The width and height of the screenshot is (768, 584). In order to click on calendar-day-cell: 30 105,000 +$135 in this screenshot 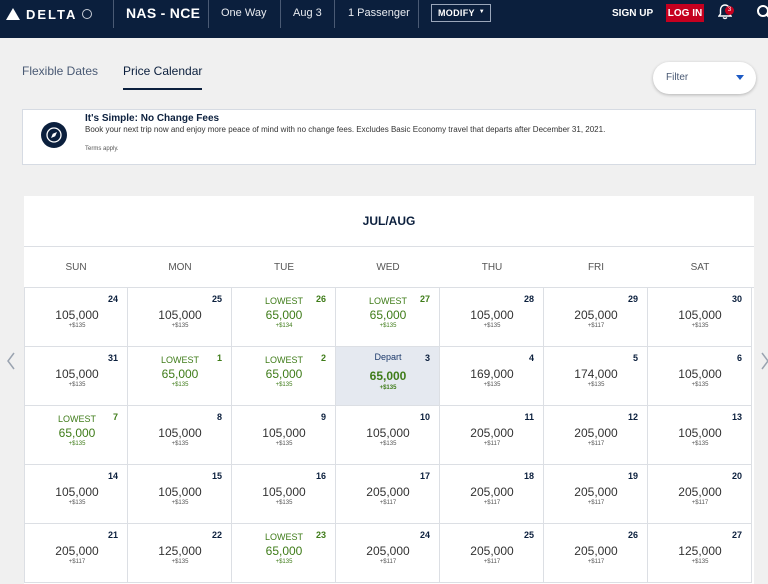, I will do `click(700, 317)`.